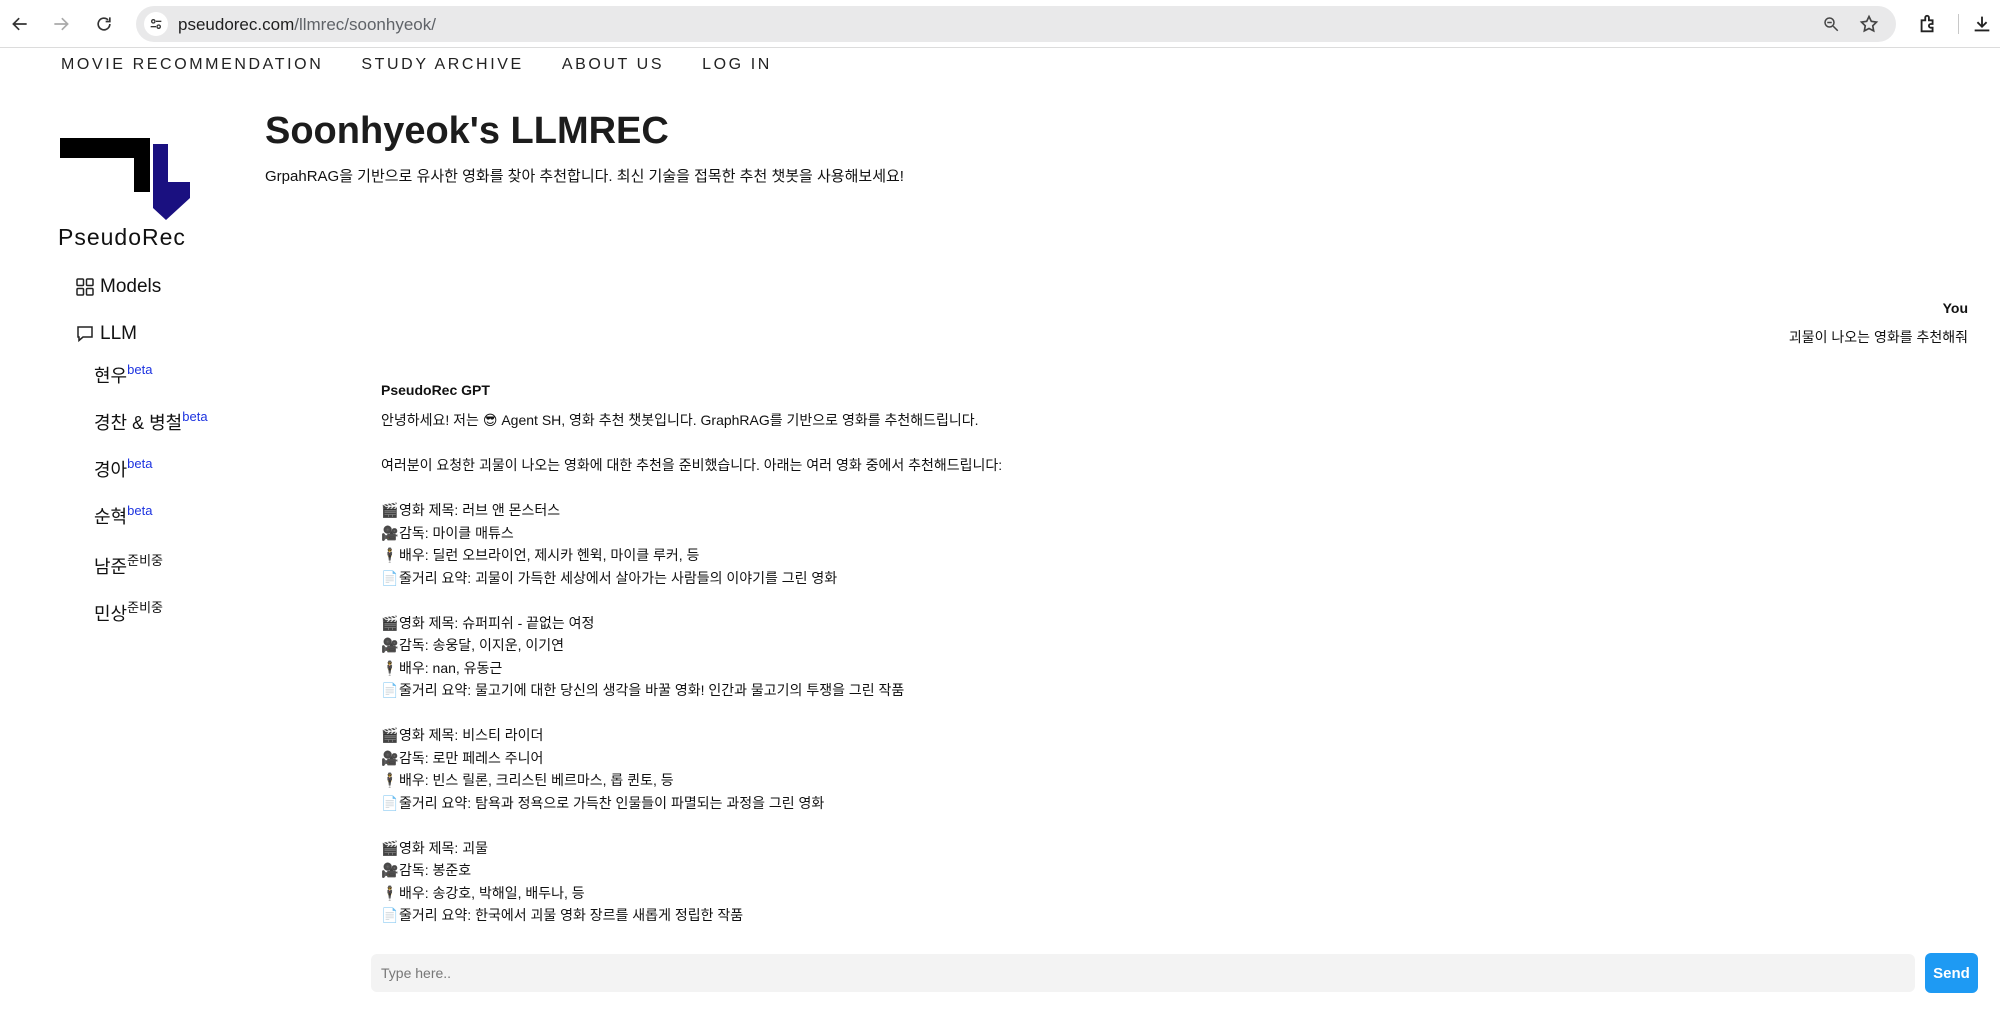 The width and height of the screenshot is (2000, 1021). Describe the element at coordinates (104, 24) in the screenshot. I see `reload-icon` at that location.